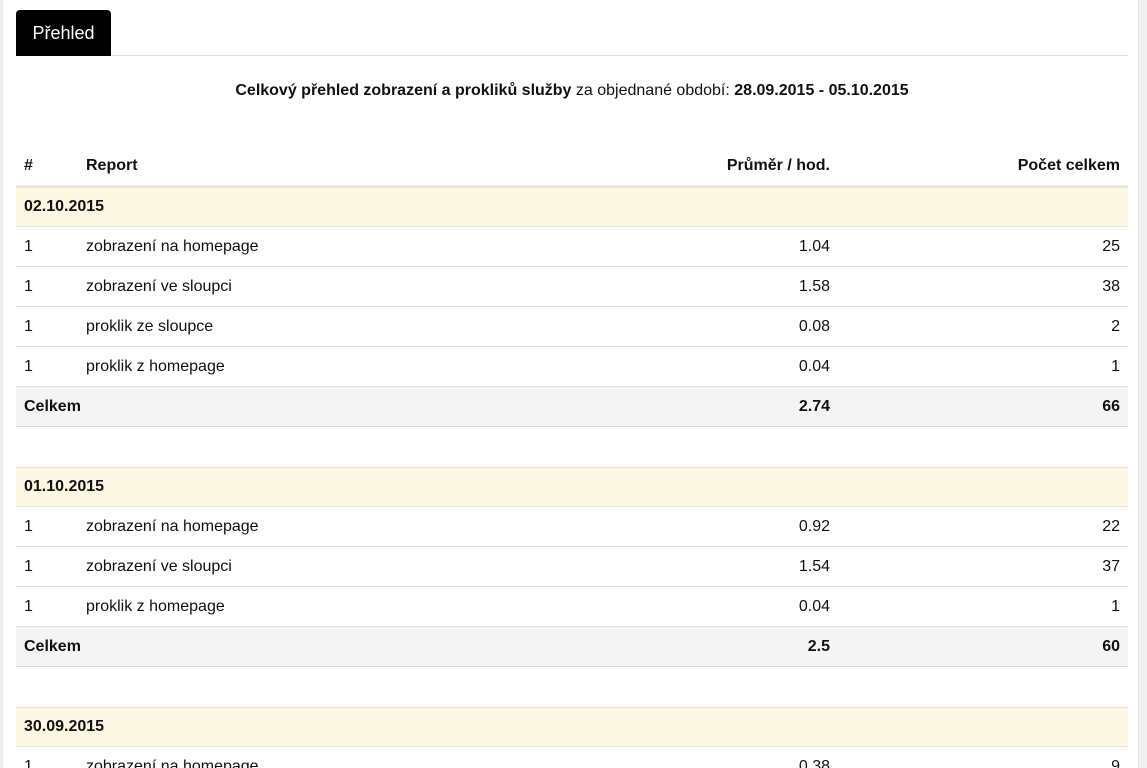 The width and height of the screenshot is (1147, 768). Describe the element at coordinates (1068, 165) in the screenshot. I see `header-total: Počet celkem` at that location.